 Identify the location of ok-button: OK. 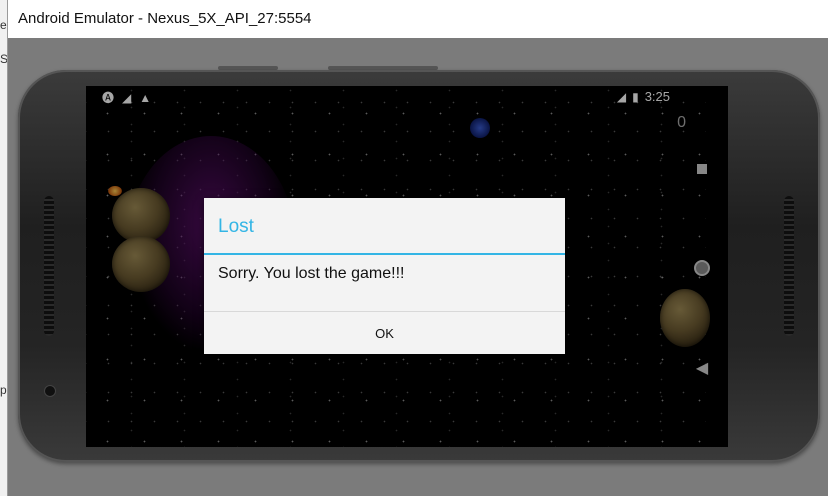
(384, 333).